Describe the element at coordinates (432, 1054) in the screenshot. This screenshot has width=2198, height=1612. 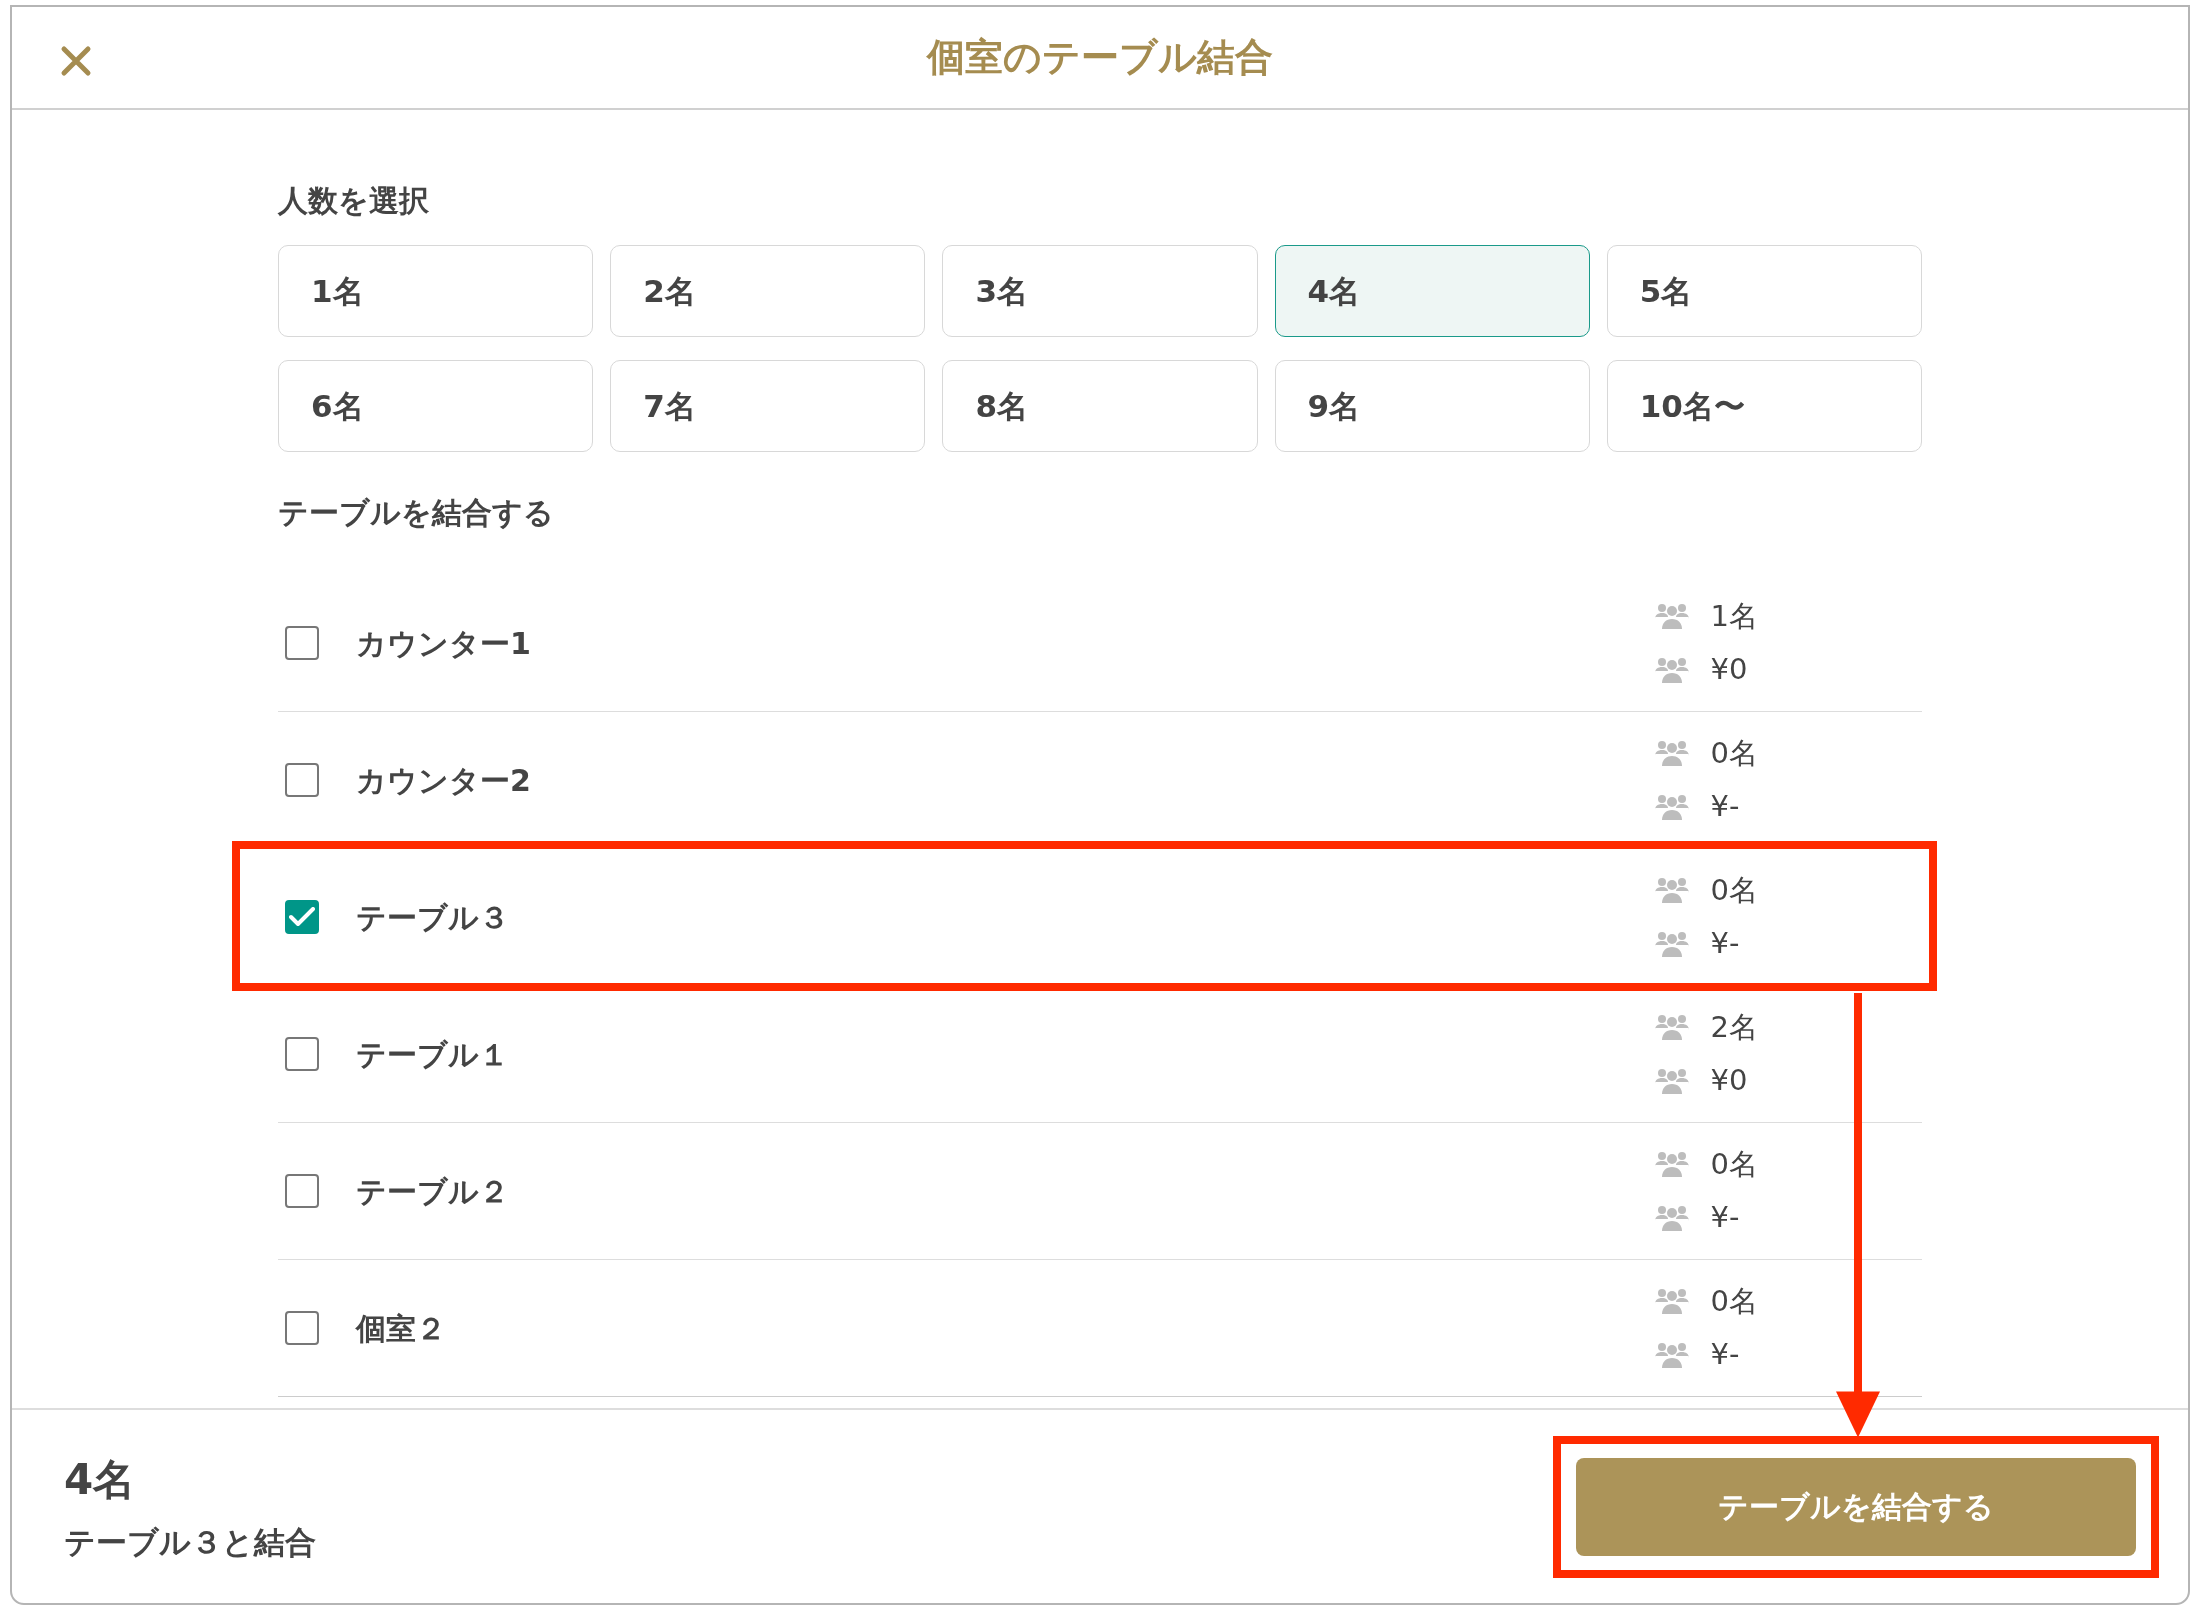
I see `table-name: テーブル１` at that location.